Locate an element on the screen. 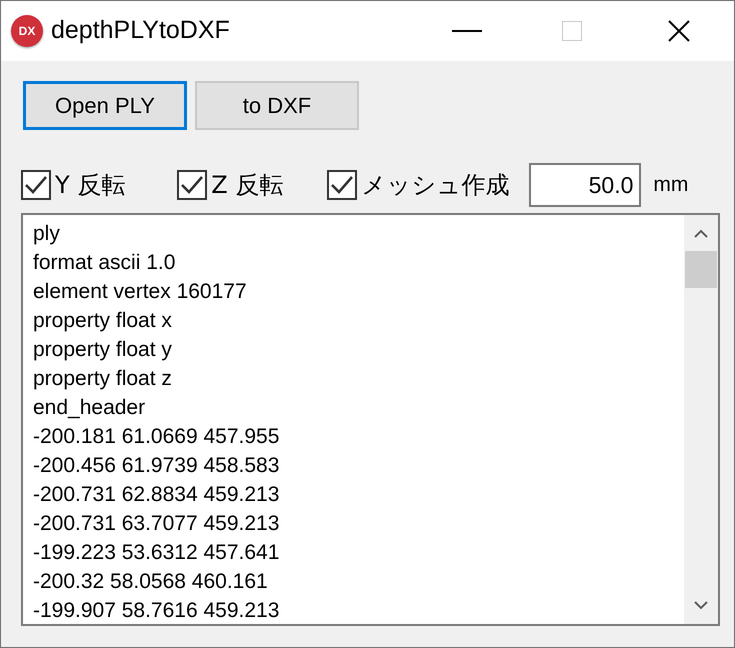 Image resolution: width=735 pixels, height=648 pixels. window-title: depthPLYtoDXF is located at coordinates (140, 30).